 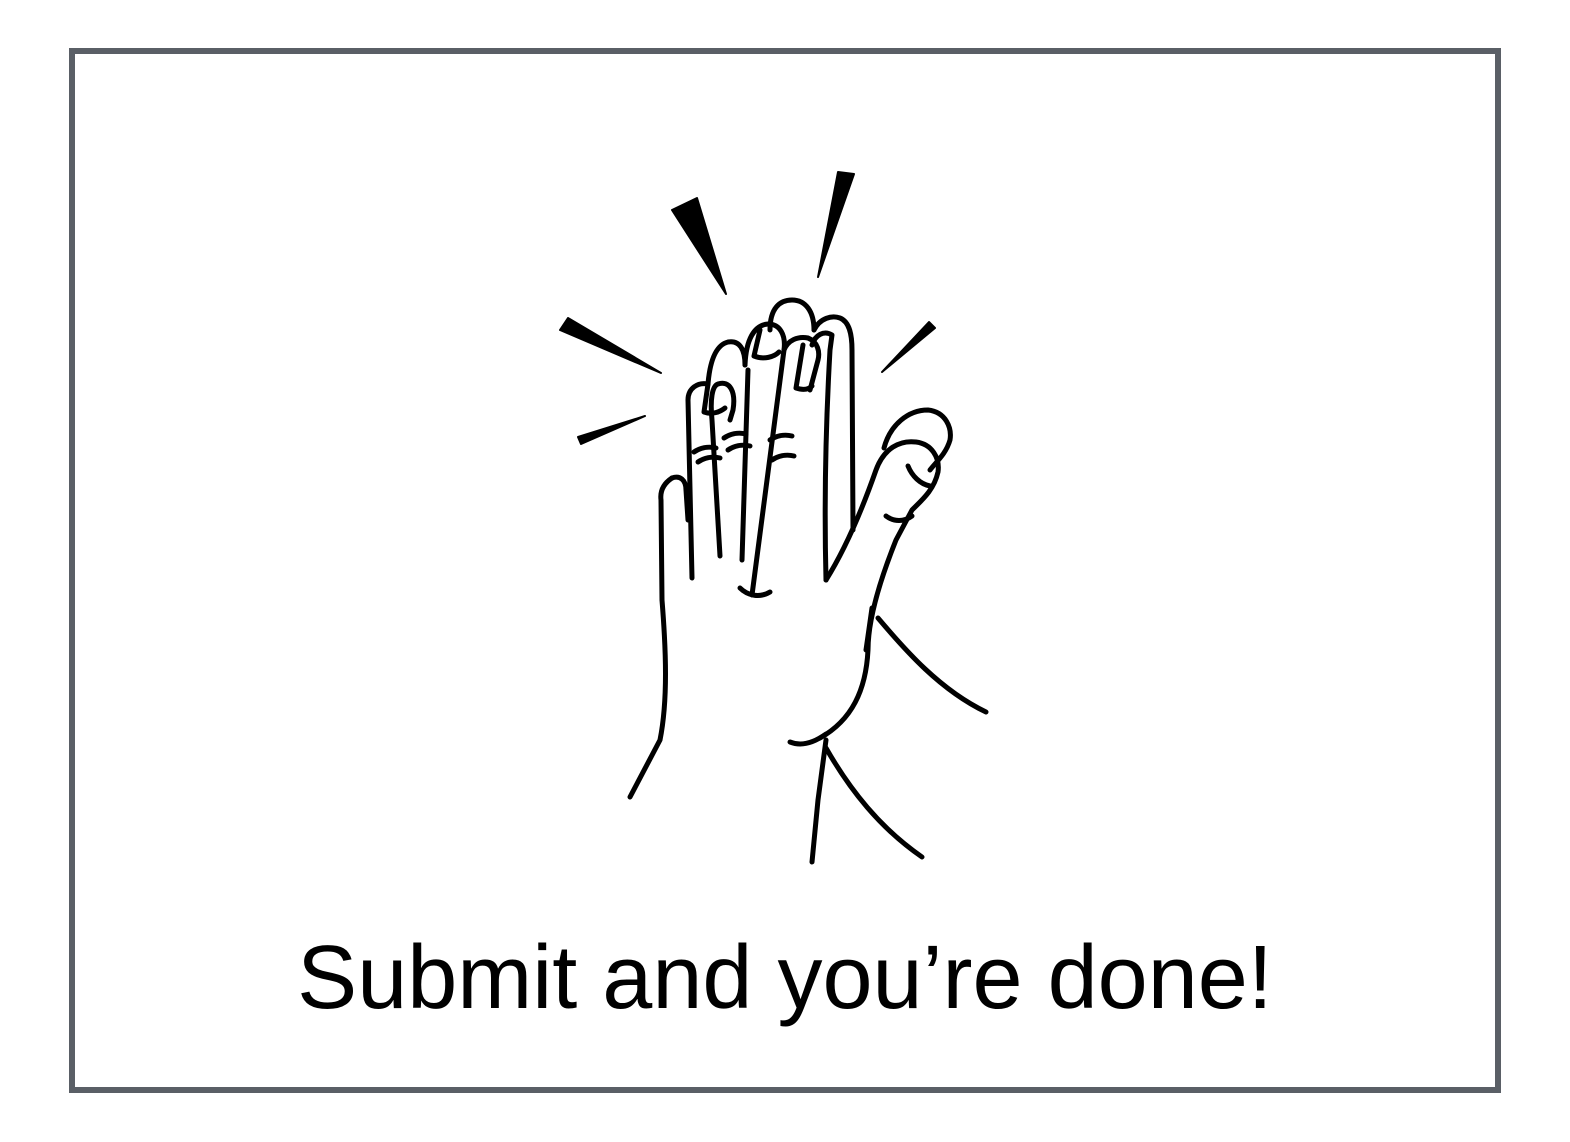 I want to click on front-hand, so click(x=784, y=593).